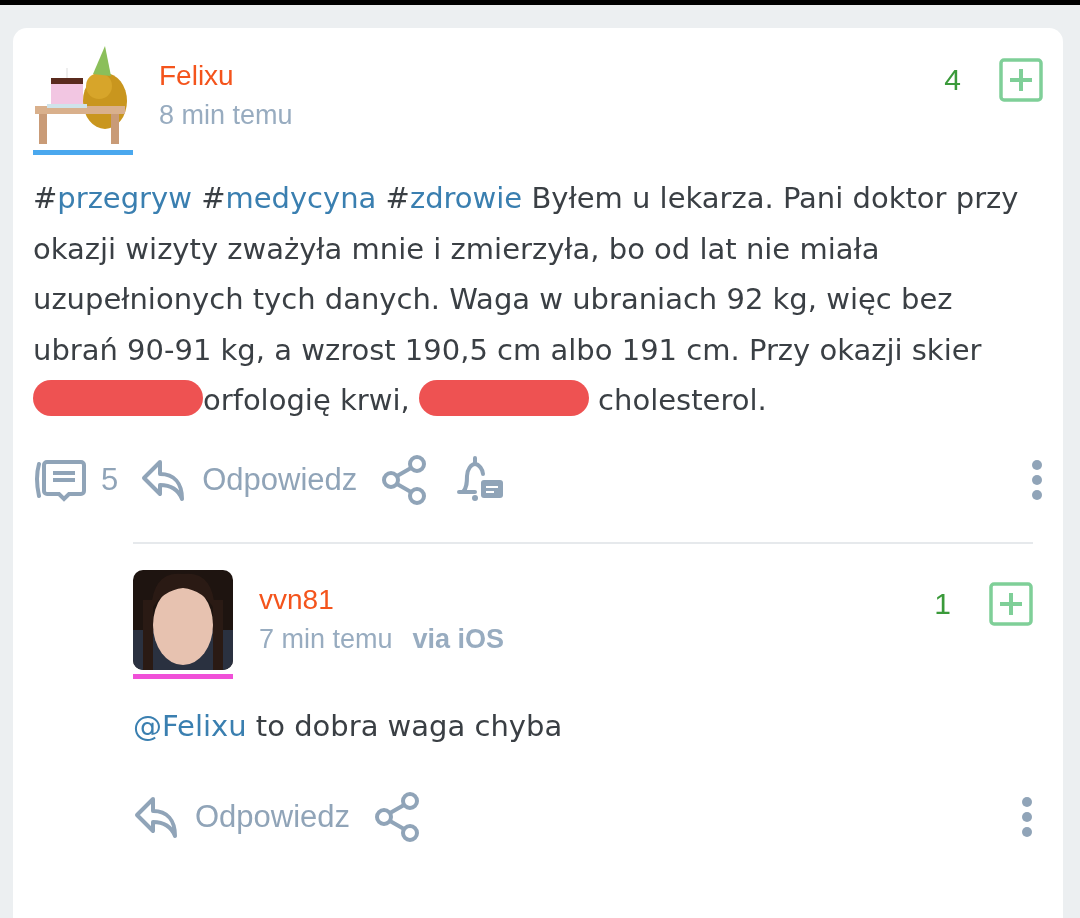 The image size is (1080, 918). Describe the element at coordinates (326, 638) in the screenshot. I see `timestamp: 7 min temu` at that location.